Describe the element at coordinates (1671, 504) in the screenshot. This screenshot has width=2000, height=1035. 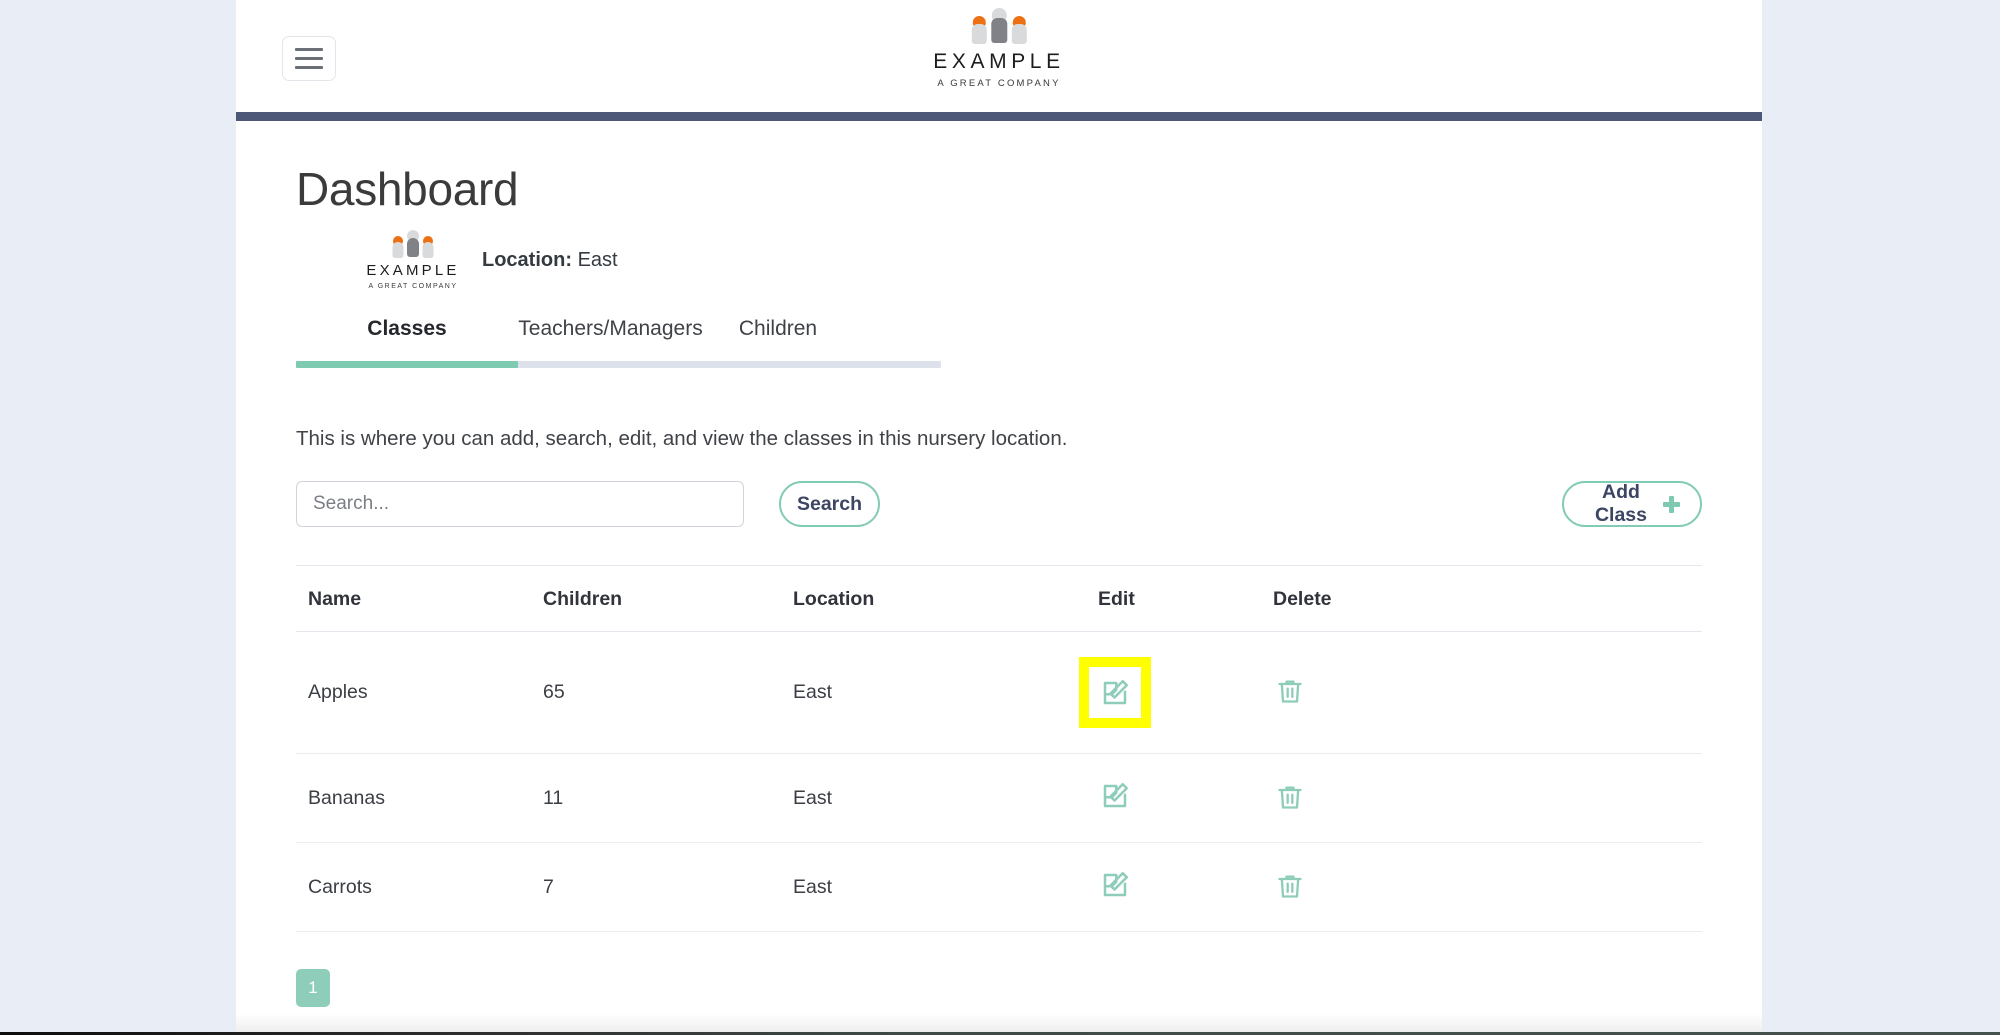
I see `plus-icon` at that location.